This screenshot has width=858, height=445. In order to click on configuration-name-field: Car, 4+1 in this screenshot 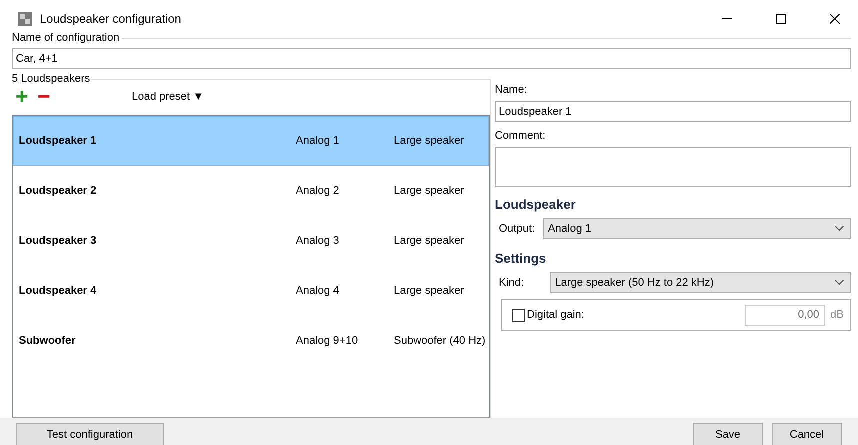, I will do `click(431, 58)`.